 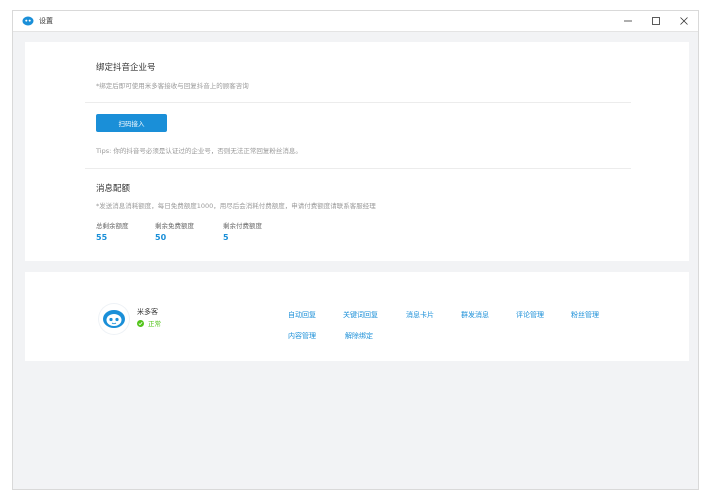 I want to click on check-icon, so click(x=140, y=323).